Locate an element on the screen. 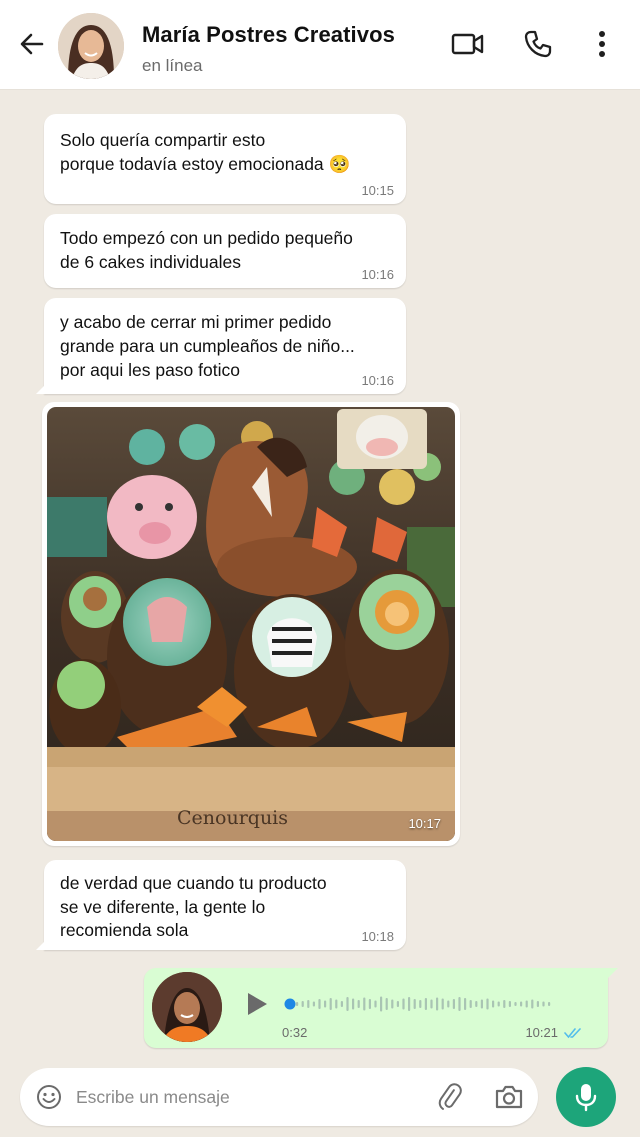 This screenshot has height=1137, width=640. sender-avatar is located at coordinates (187, 1007).